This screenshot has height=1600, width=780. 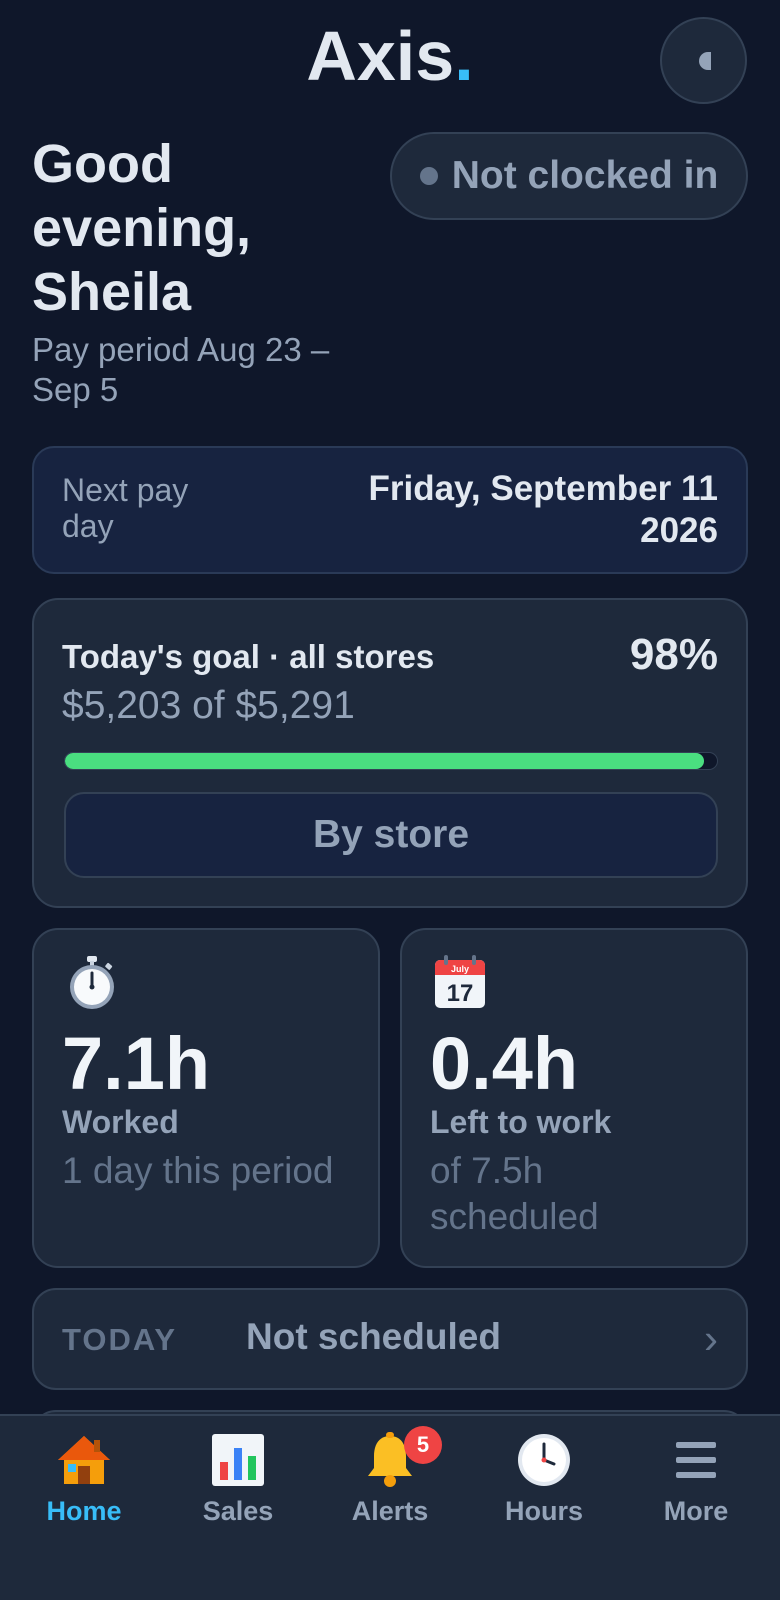 I want to click on house-icon, so click(x=84, y=1460).